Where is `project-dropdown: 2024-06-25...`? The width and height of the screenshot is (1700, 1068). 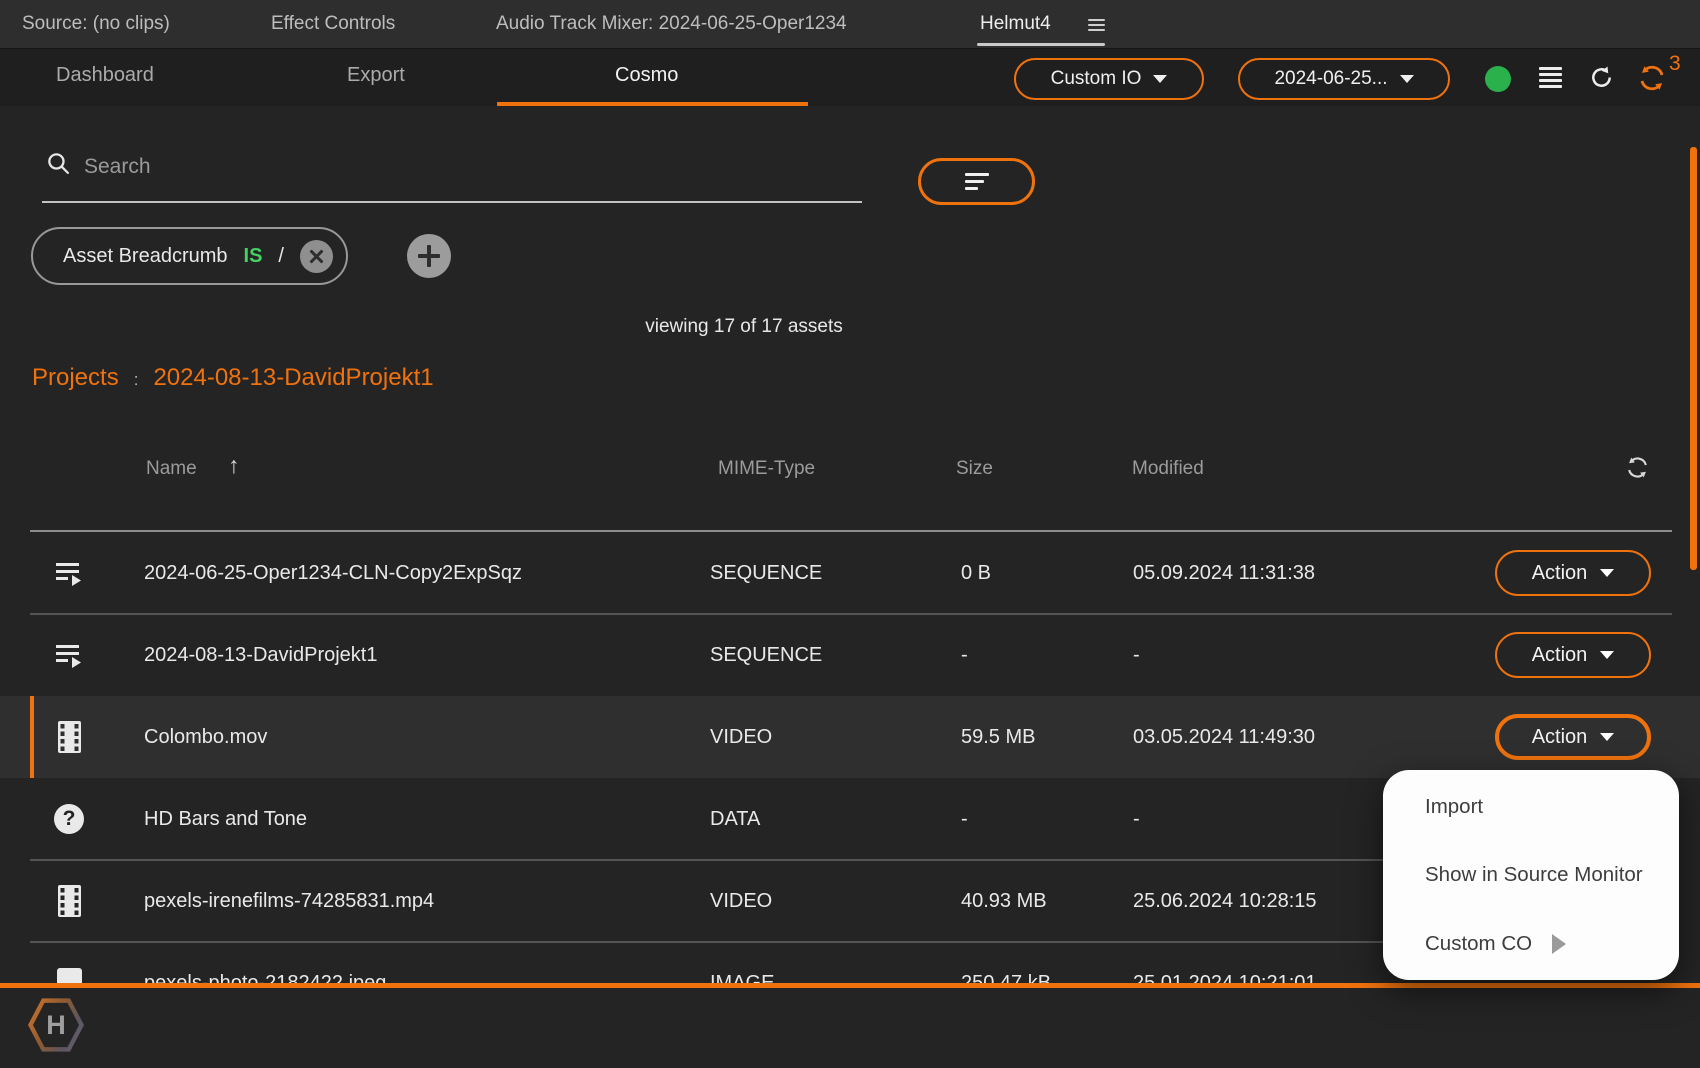
project-dropdown: 2024-06-25... is located at coordinates (1344, 79).